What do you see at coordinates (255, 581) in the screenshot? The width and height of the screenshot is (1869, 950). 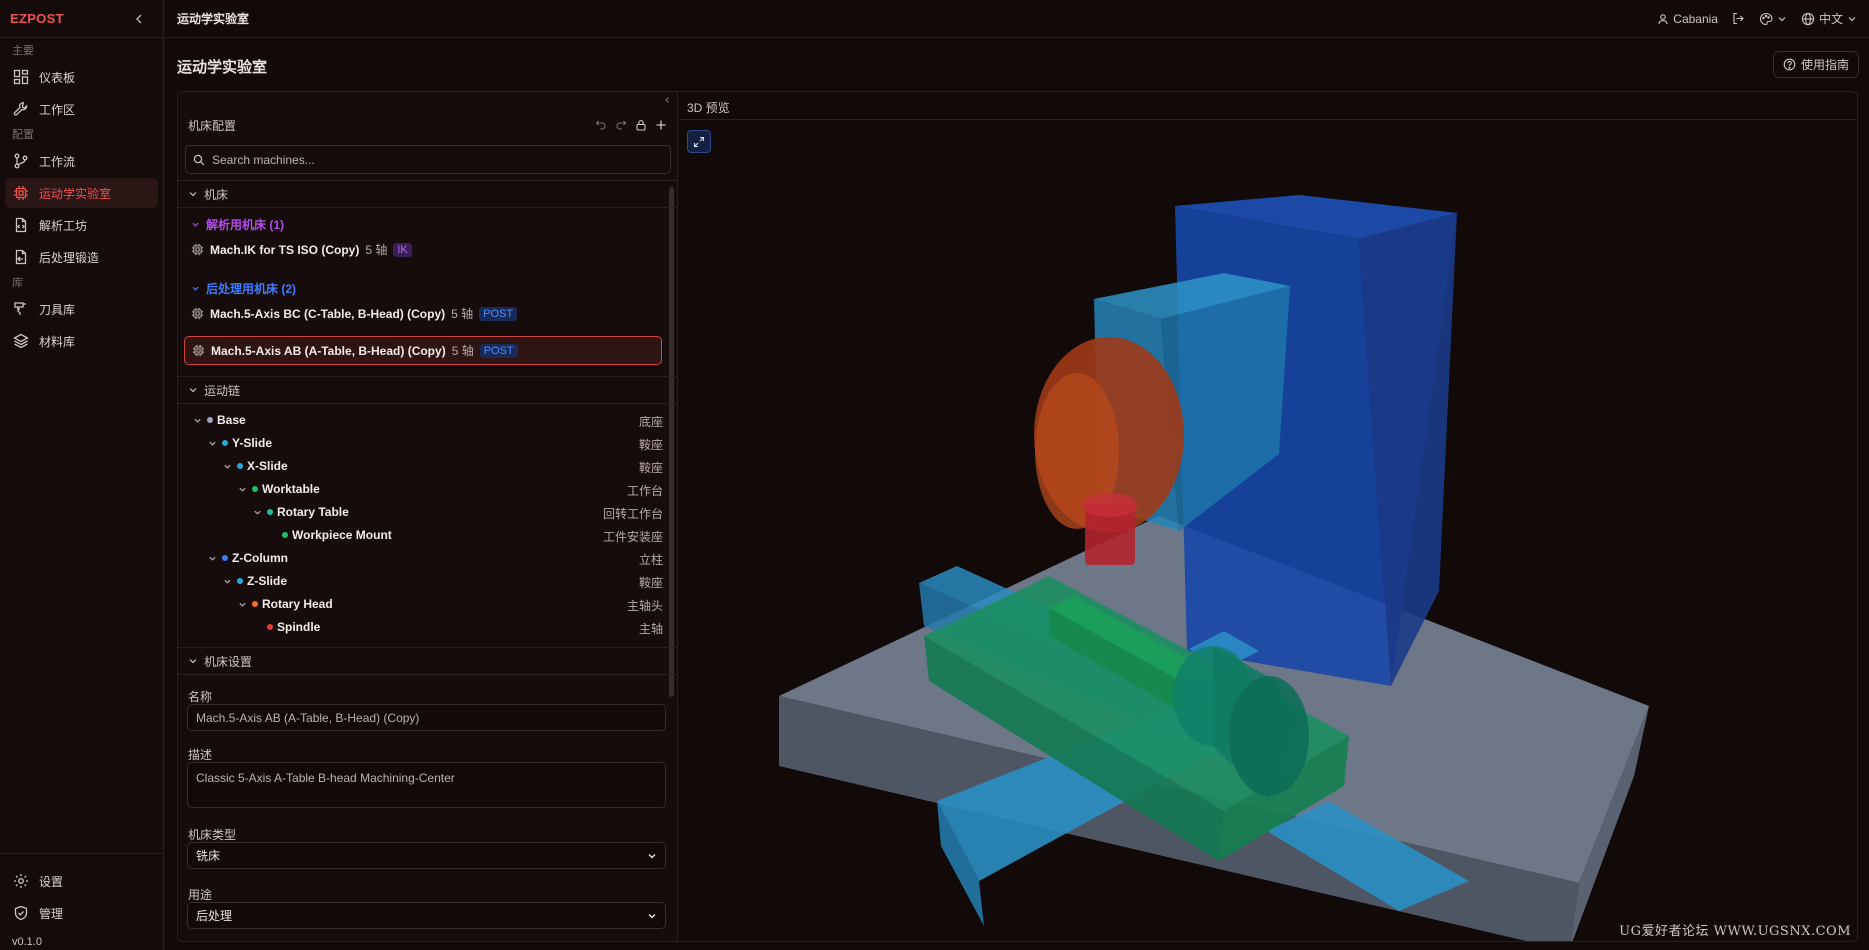 I see `chain-node-z-slide: Z-Slide` at bounding box center [255, 581].